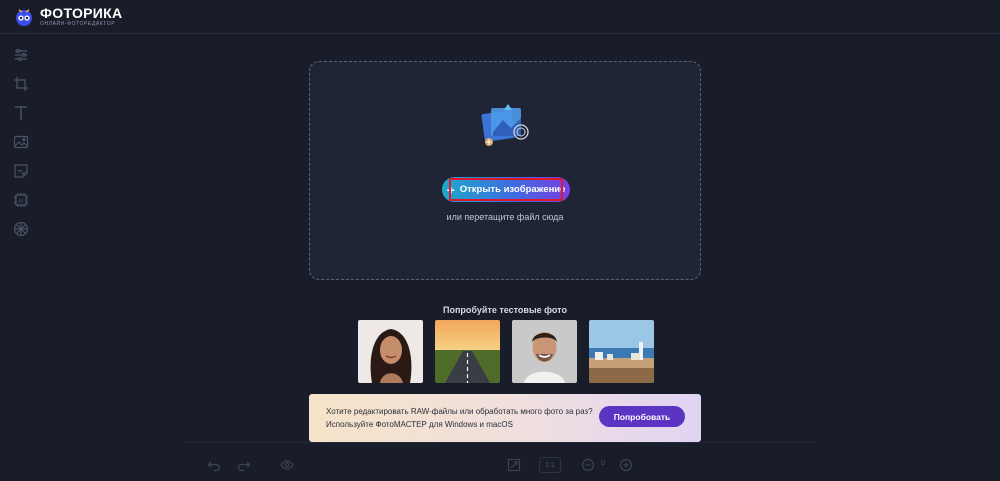 The width and height of the screenshot is (1000, 481). I want to click on bottom-toolbar: 1:1 0, so click(500, 461).